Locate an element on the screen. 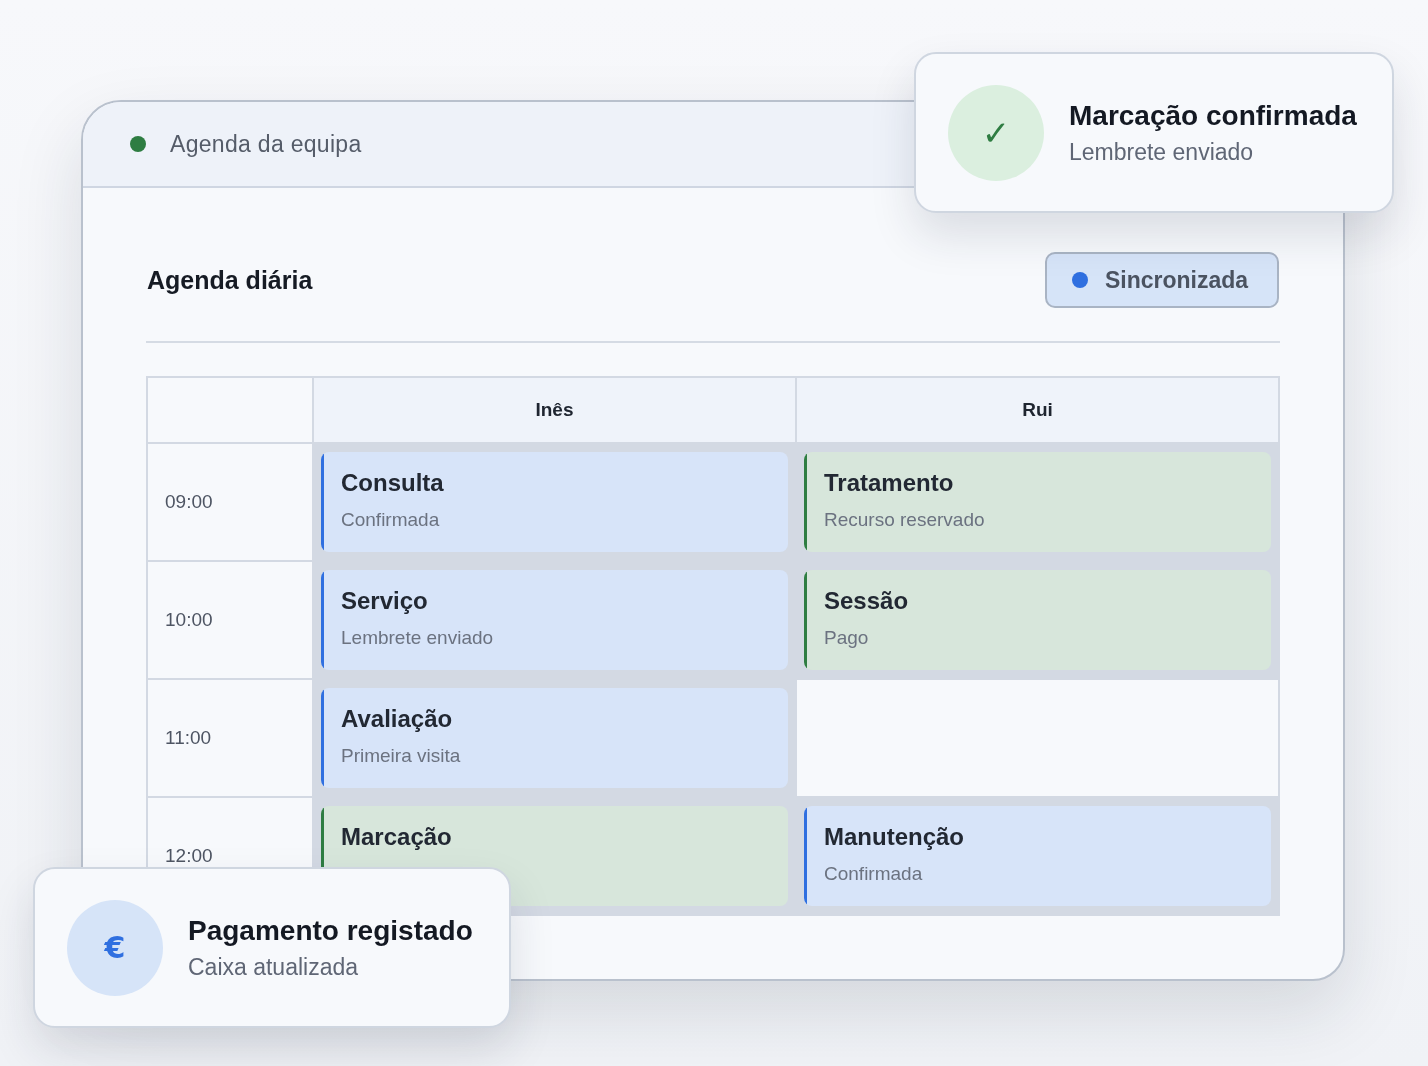 This screenshot has height=1066, width=1428. appointment-title: Avaliação is located at coordinates (397, 719).